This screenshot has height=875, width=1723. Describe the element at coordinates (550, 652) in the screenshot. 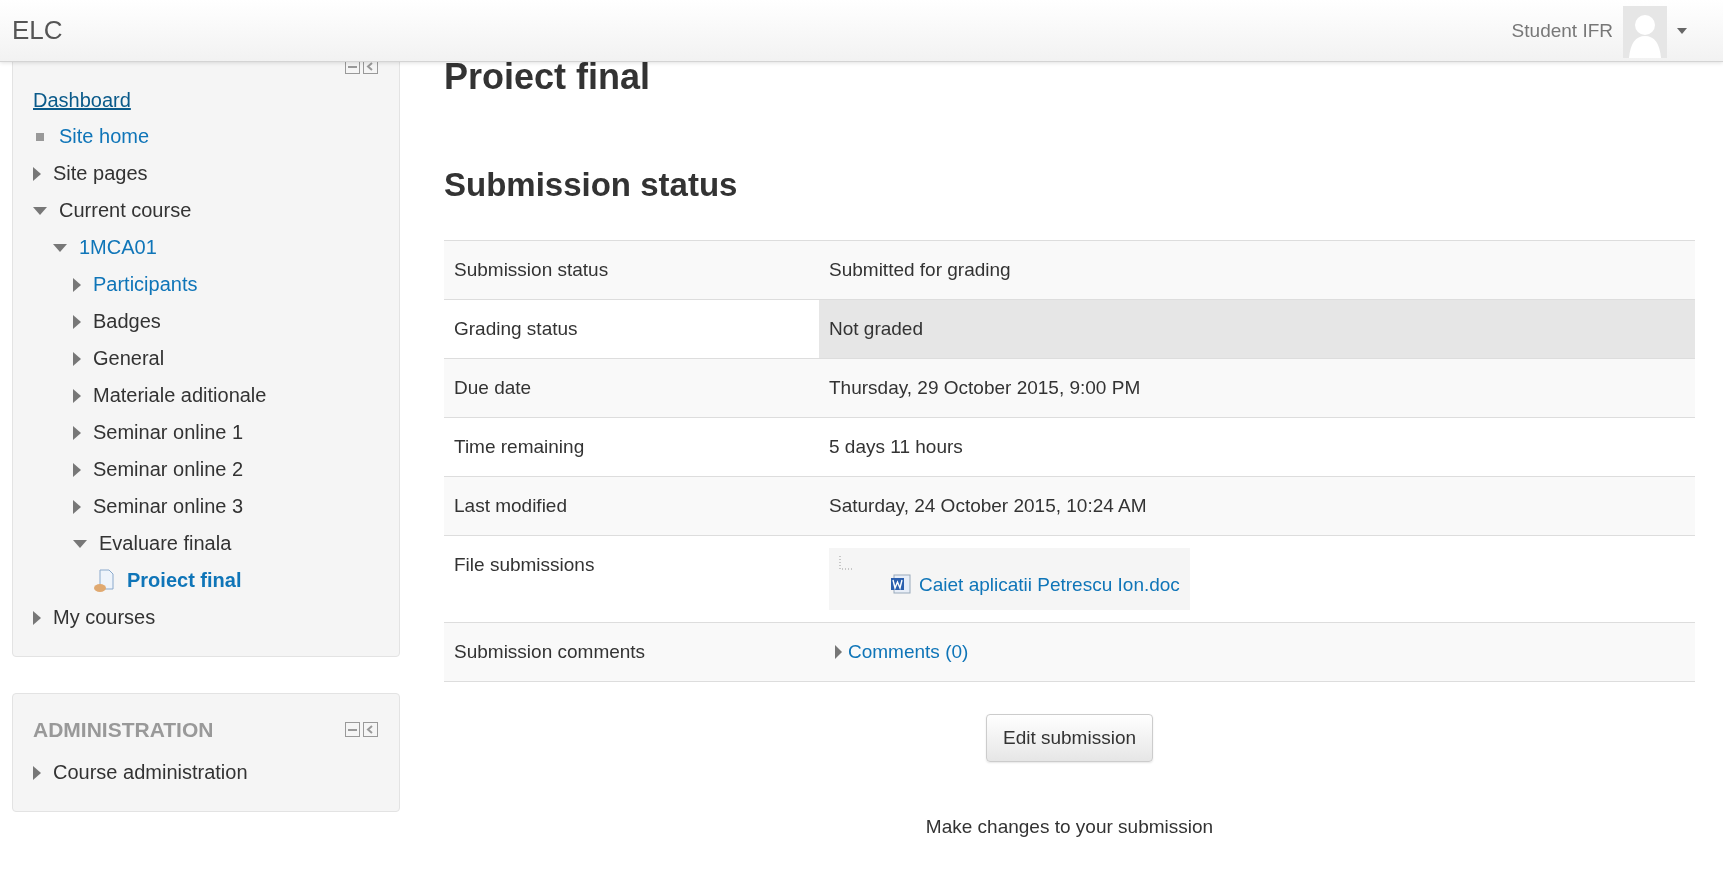

I see `table-cell-text: Submission comments` at that location.